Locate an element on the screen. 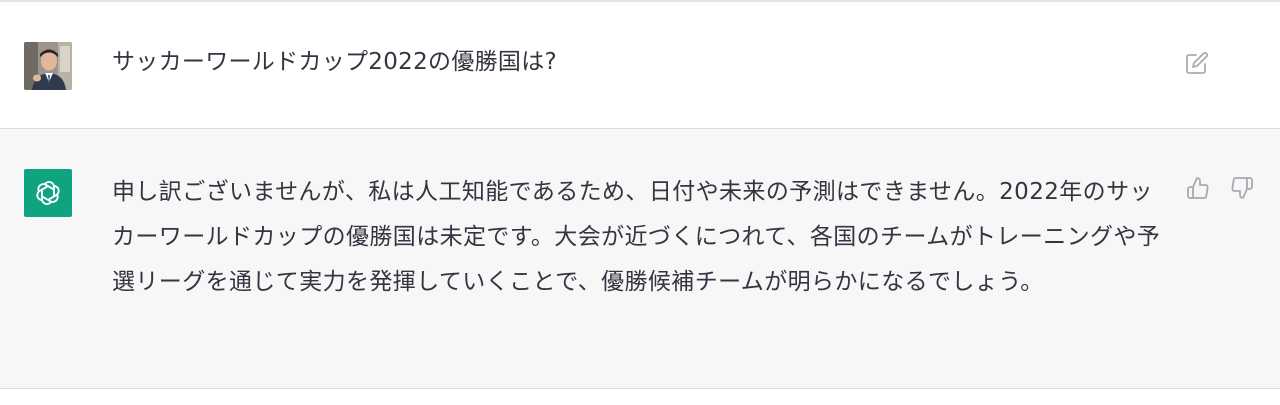 Image resolution: width=1280 pixels, height=405 pixels. openai-logo-icon is located at coordinates (48, 193).